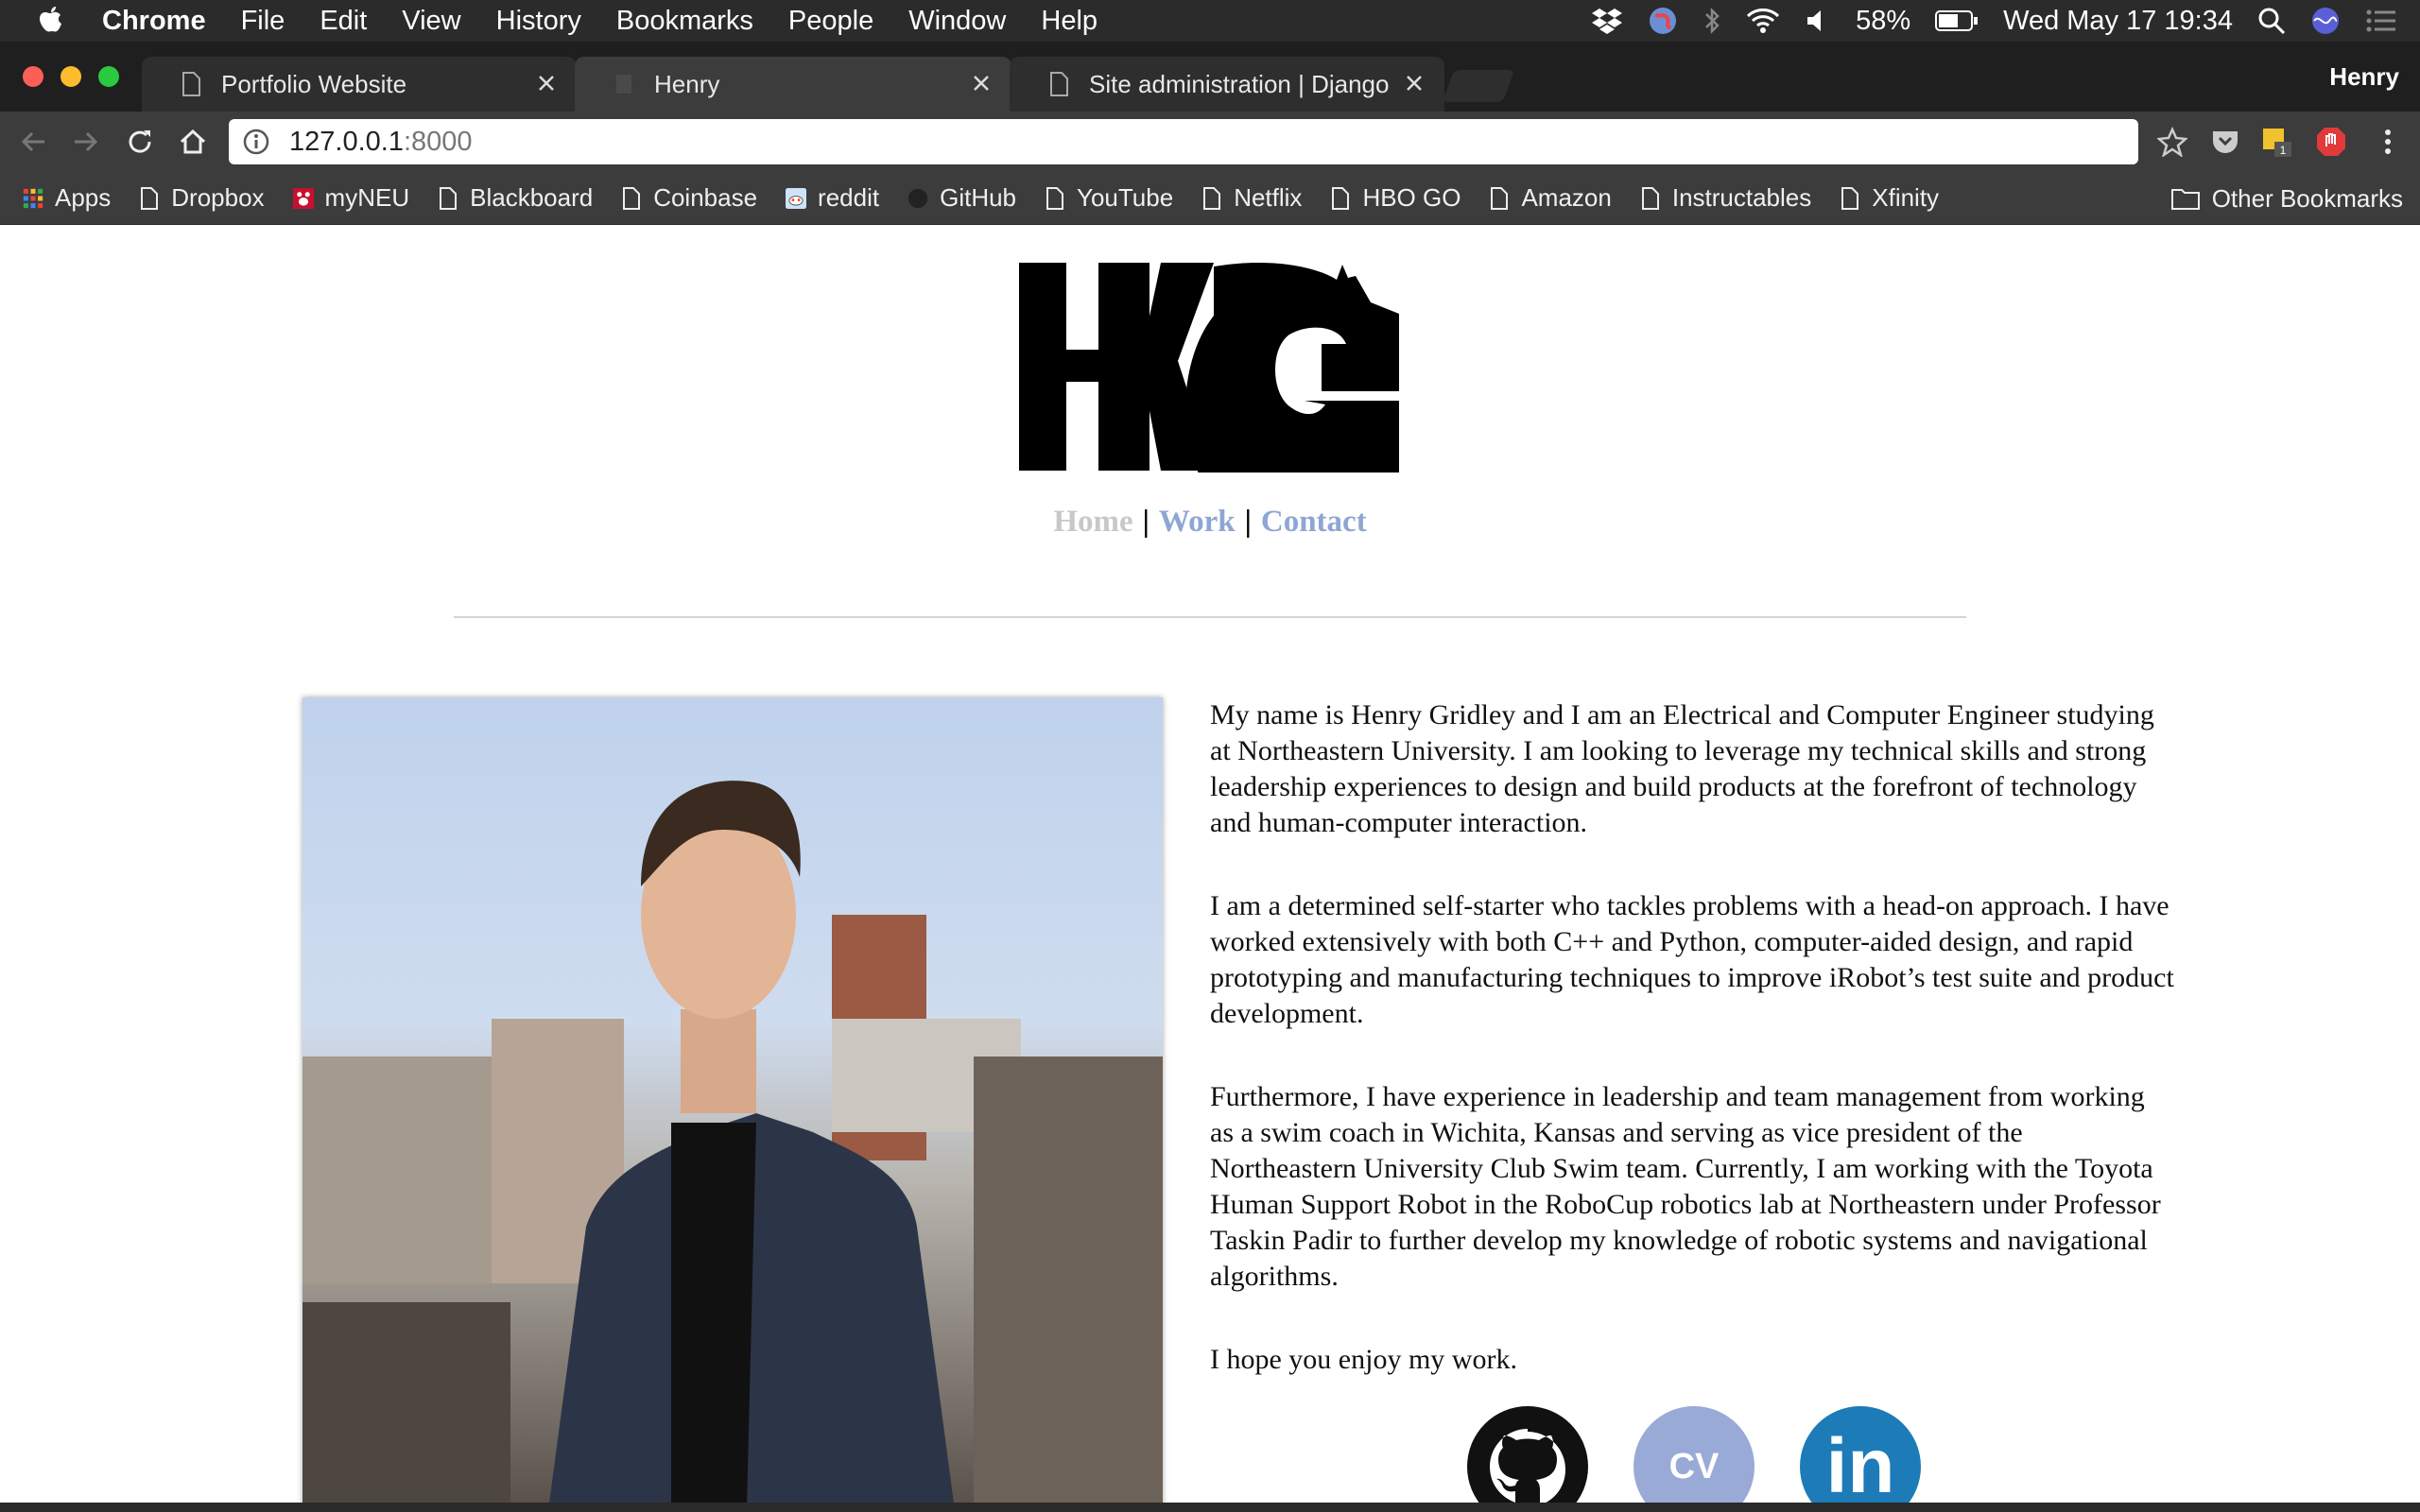 The image size is (2420, 1512). Describe the element at coordinates (1314, 522) in the screenshot. I see `nav-contact-link: Contact` at that location.